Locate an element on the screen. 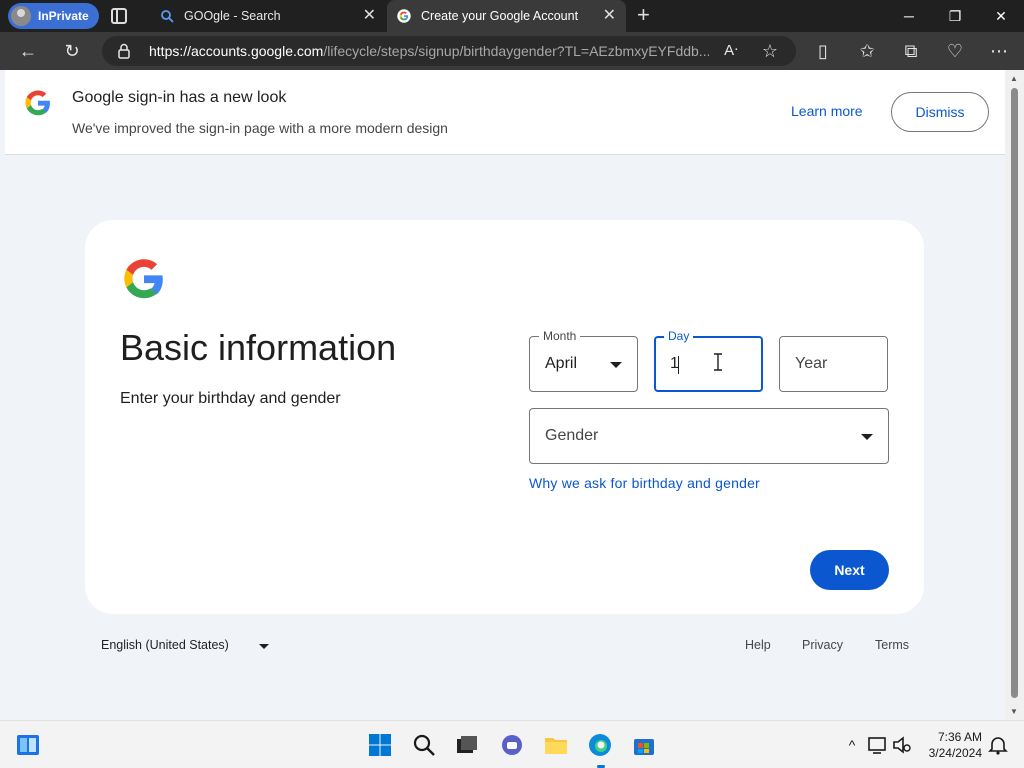 This screenshot has height=768, width=1024. scroll-thumb is located at coordinates (1014, 393).